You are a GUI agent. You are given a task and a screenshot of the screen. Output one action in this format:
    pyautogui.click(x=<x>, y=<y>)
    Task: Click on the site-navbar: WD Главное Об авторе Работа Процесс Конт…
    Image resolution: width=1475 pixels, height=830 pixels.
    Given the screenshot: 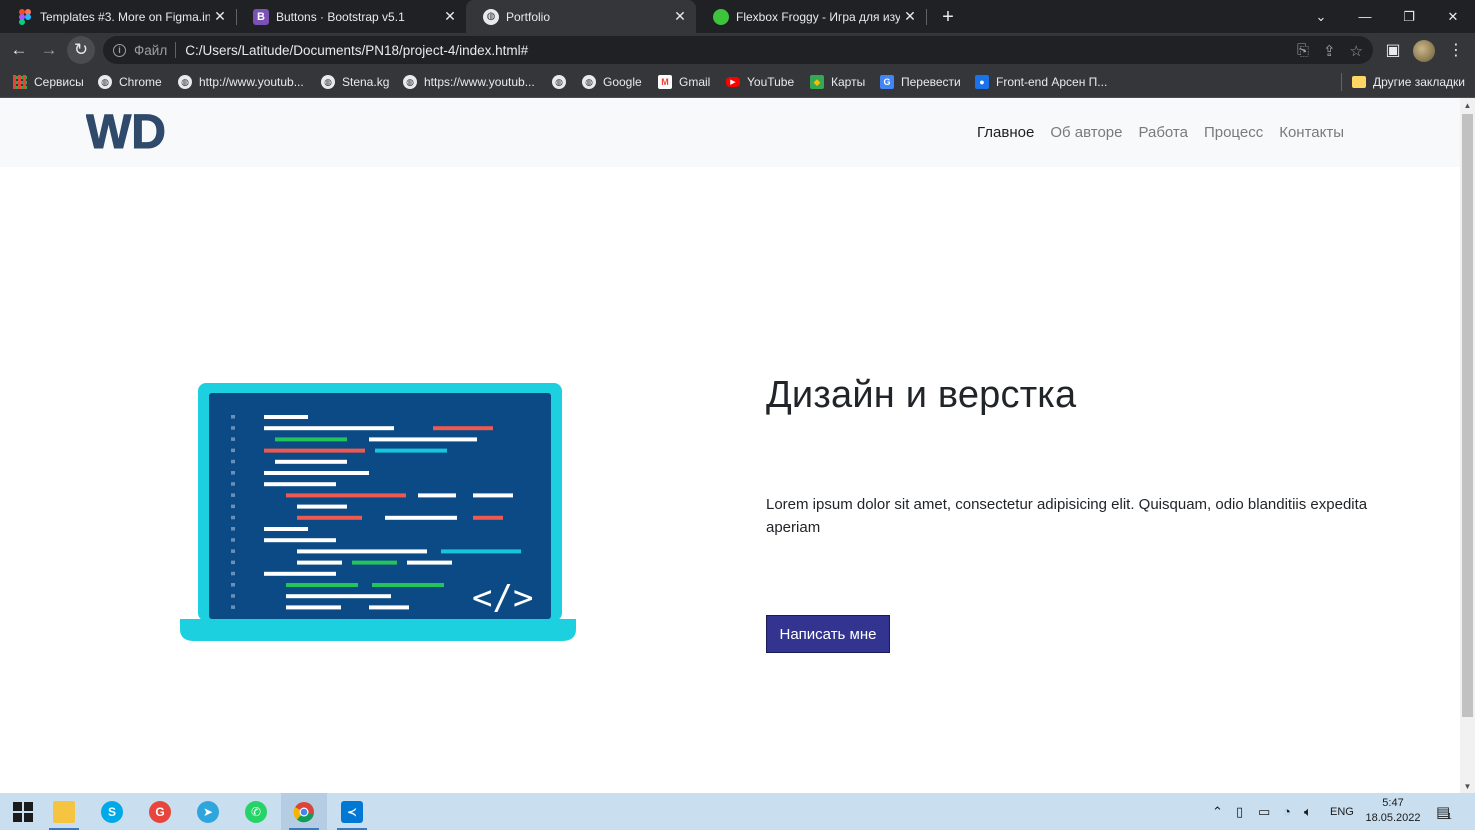 What is the action you would take?
    pyautogui.click(x=730, y=132)
    